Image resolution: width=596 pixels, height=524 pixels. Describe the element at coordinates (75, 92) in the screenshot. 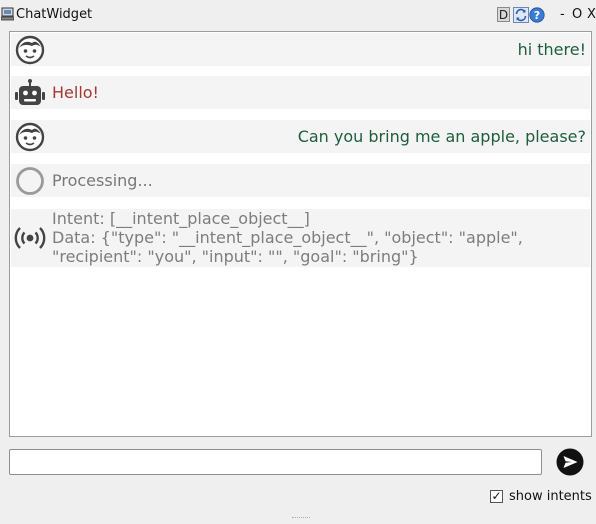

I see `message-text: Hello!` at that location.